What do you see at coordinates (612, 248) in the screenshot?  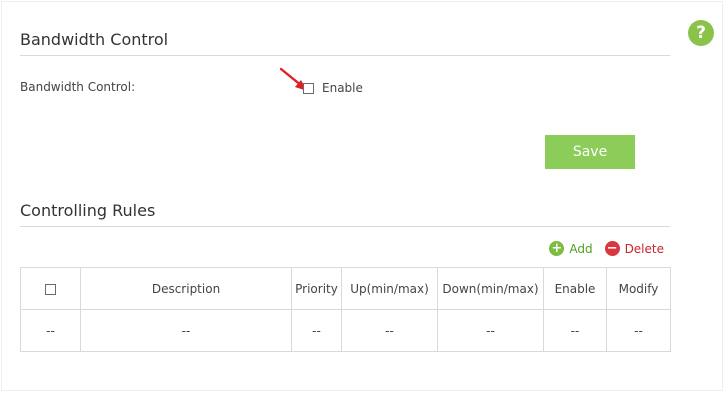 I see `minus-icon: −` at bounding box center [612, 248].